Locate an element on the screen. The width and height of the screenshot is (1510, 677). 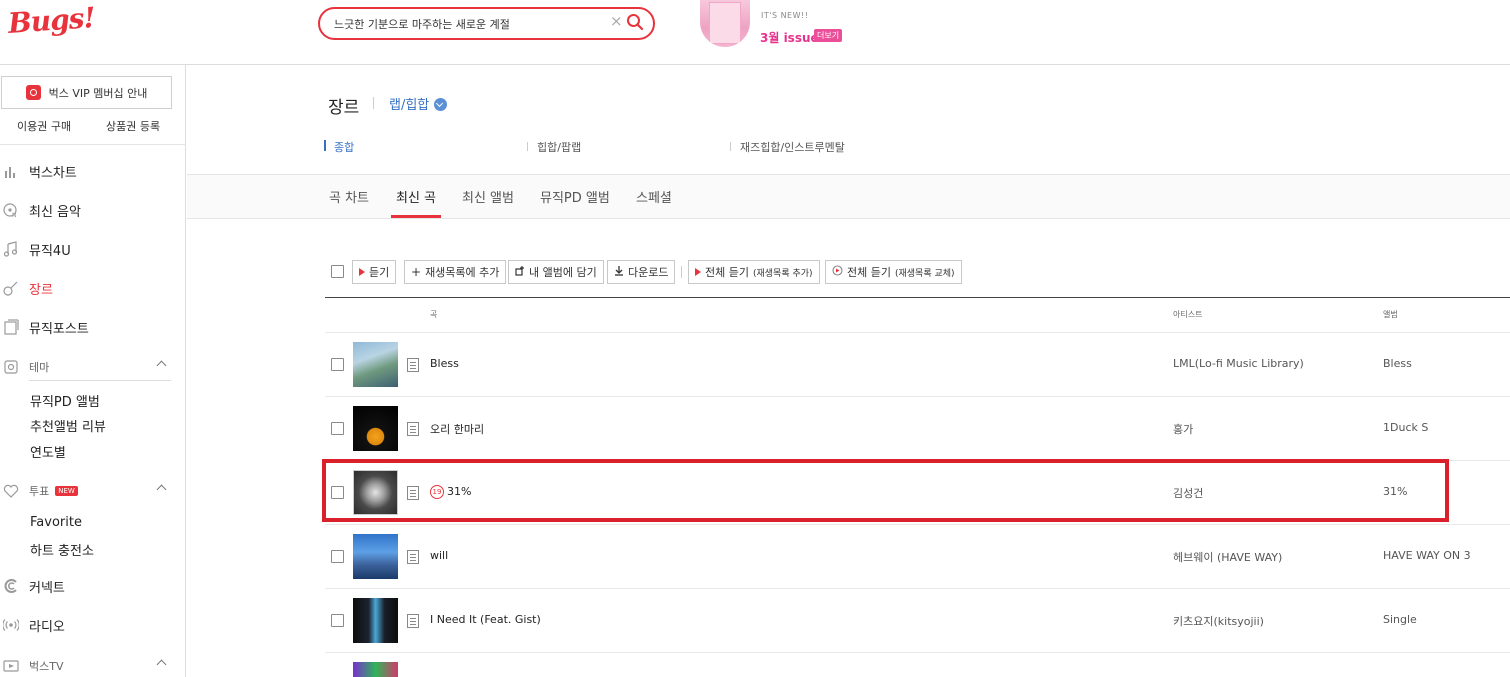
sidebar-item-label: 라디오 is located at coordinates (47, 627).